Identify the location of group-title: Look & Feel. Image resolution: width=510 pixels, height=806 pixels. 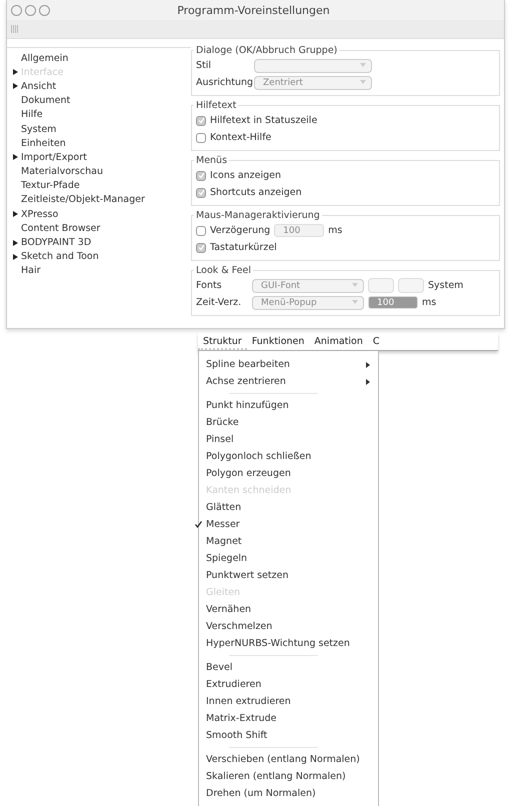
(223, 270).